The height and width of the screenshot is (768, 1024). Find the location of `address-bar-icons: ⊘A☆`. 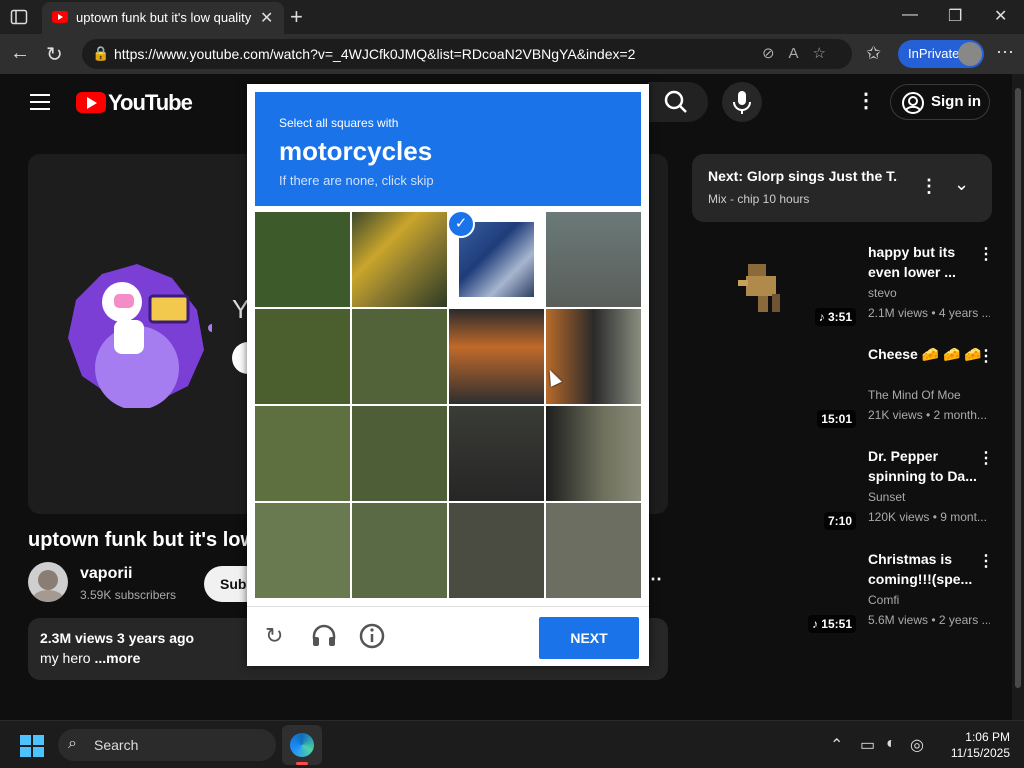

address-bar-icons: ⊘A☆ is located at coordinates (801, 53).